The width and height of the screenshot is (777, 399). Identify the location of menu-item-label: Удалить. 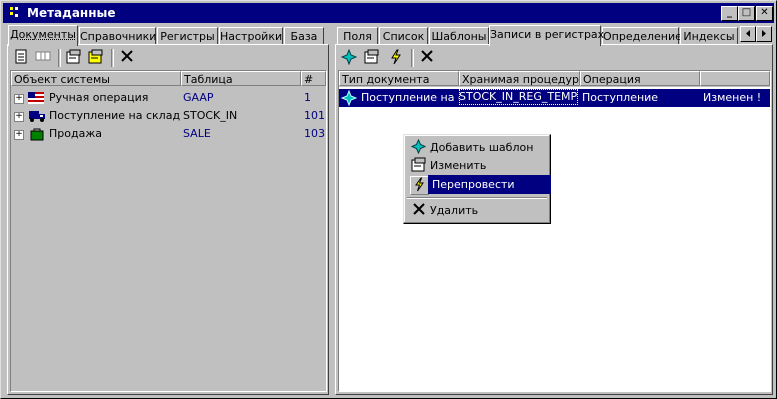
(454, 210).